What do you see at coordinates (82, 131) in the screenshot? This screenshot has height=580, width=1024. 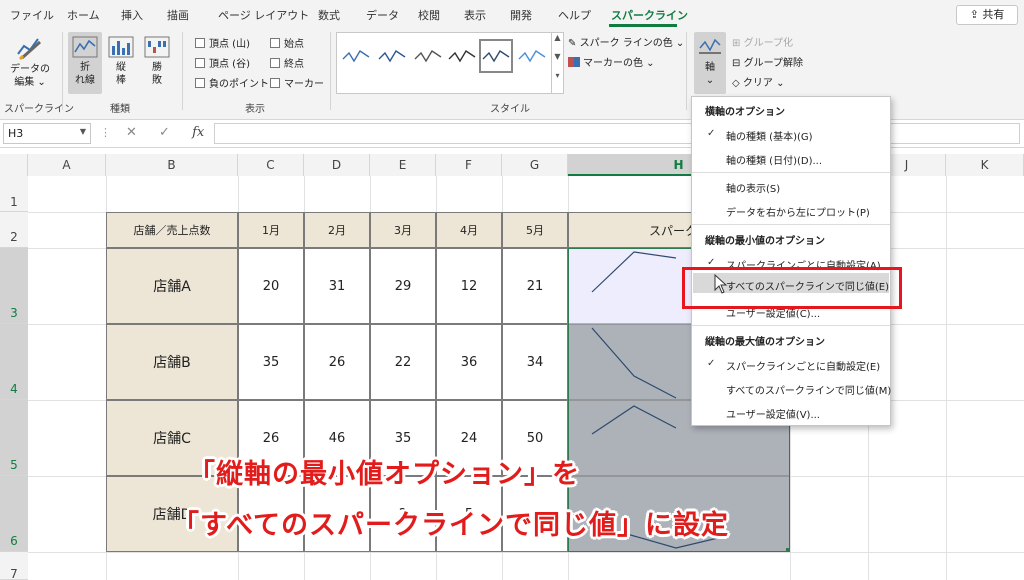 I see `chevron-down-icon: ▼` at bounding box center [82, 131].